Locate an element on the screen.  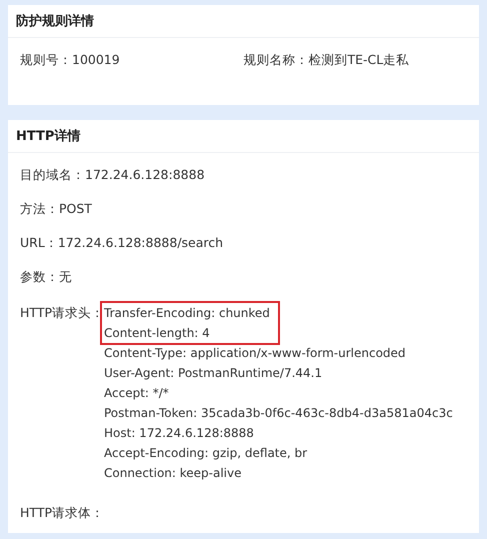
header-line: Accept-Encoding: gzip, deflate, br is located at coordinates (206, 453).